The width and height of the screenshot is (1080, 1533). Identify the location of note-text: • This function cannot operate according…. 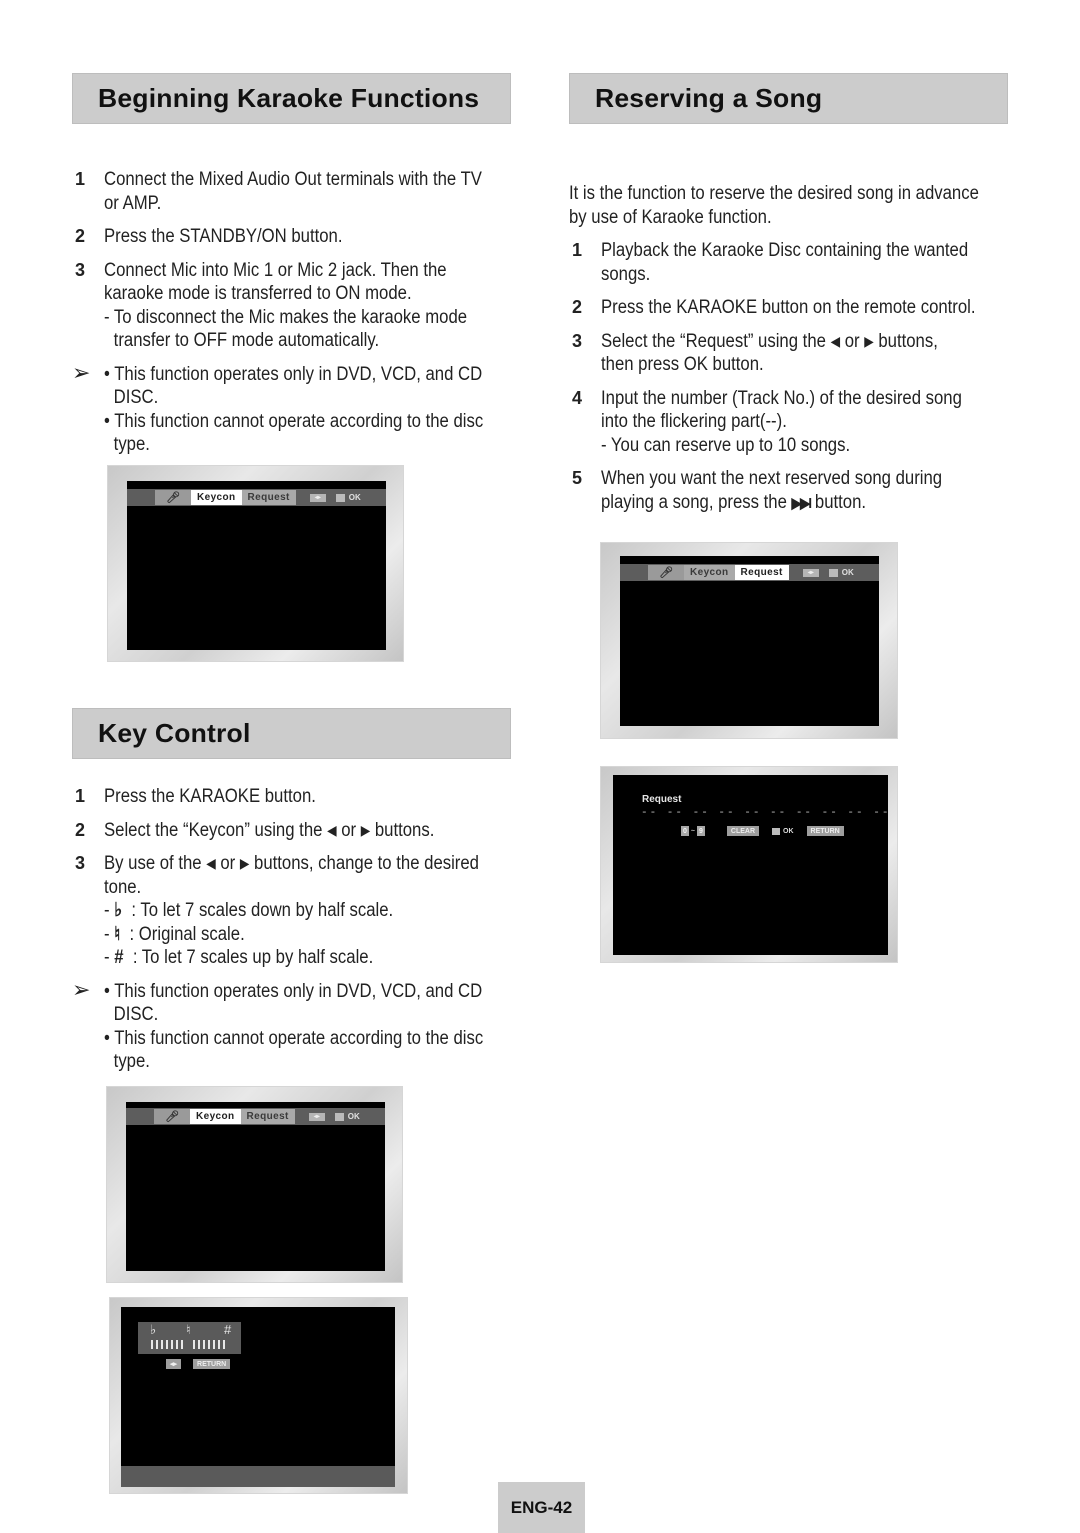
(294, 421).